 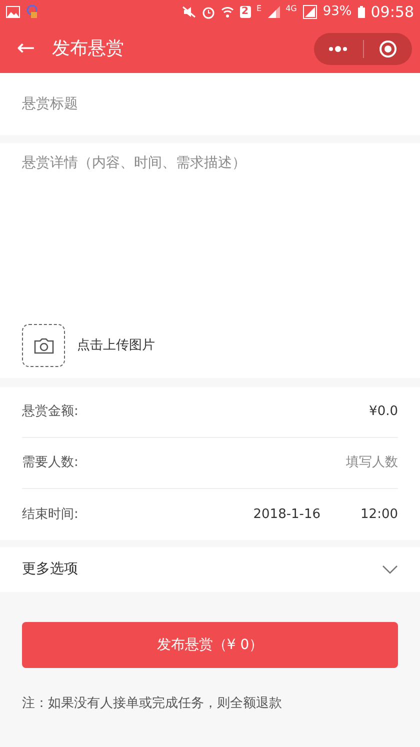 I want to click on publish-button: 发布悬赏（¥ 0）, so click(x=210, y=645).